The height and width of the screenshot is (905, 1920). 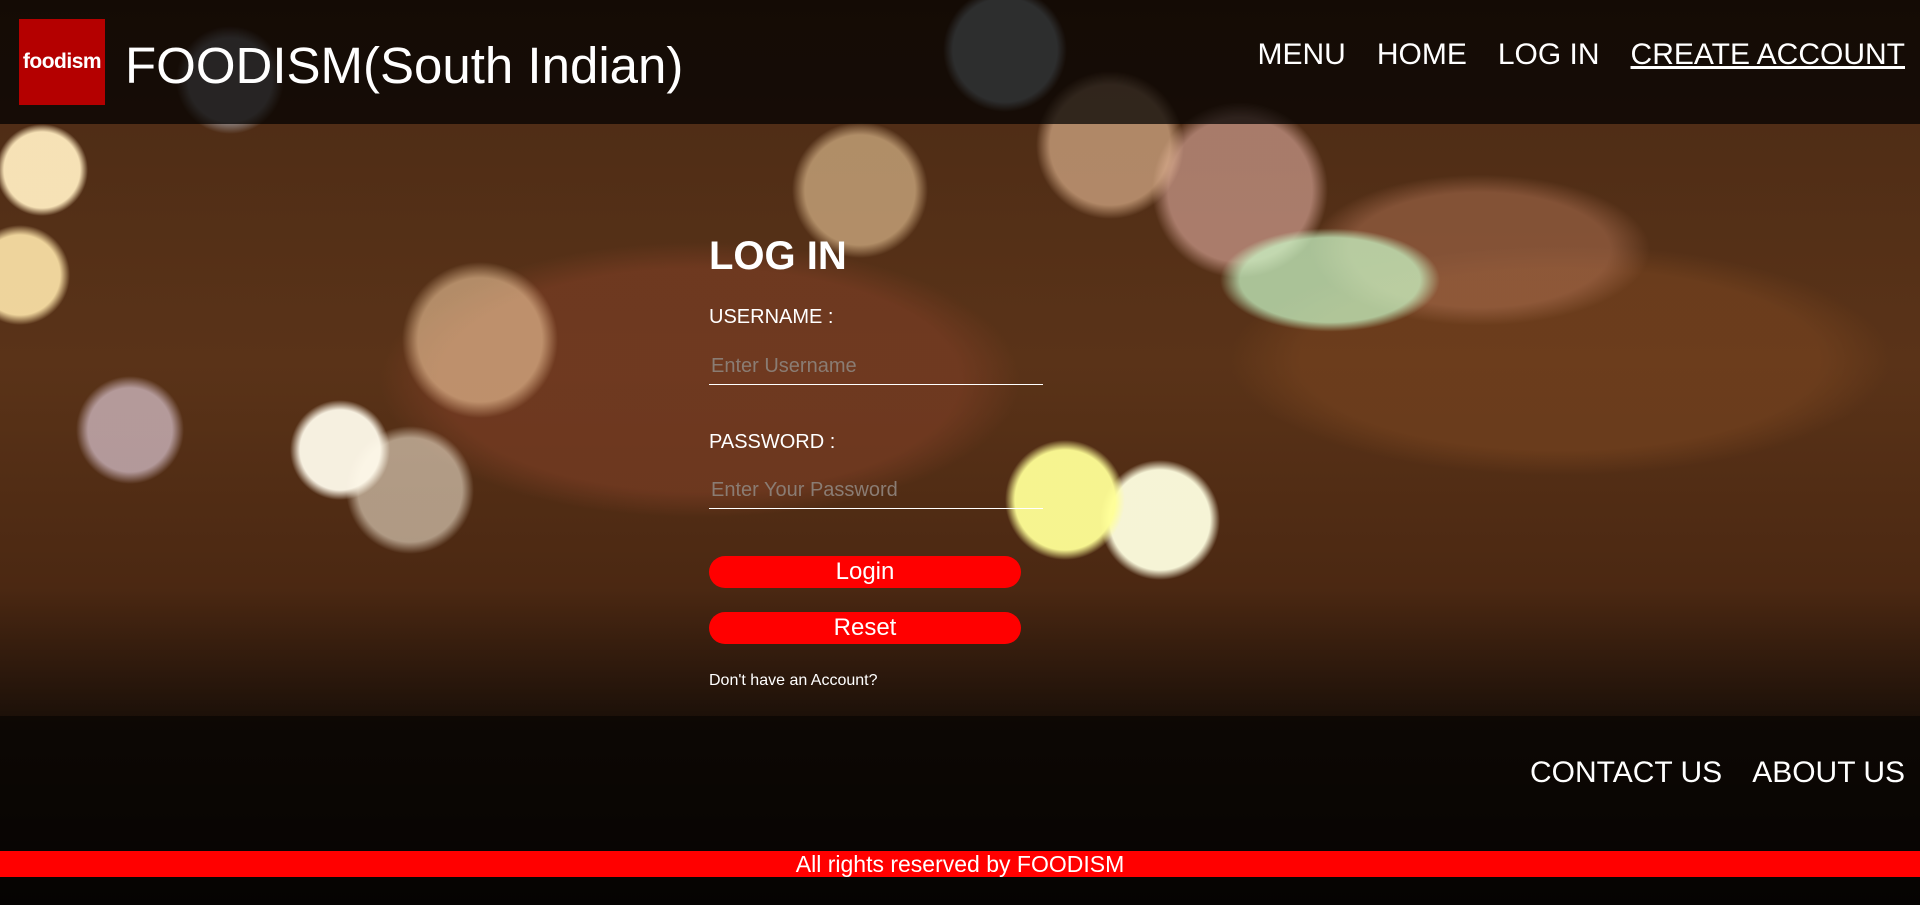 I want to click on username-input, so click(x=876, y=366).